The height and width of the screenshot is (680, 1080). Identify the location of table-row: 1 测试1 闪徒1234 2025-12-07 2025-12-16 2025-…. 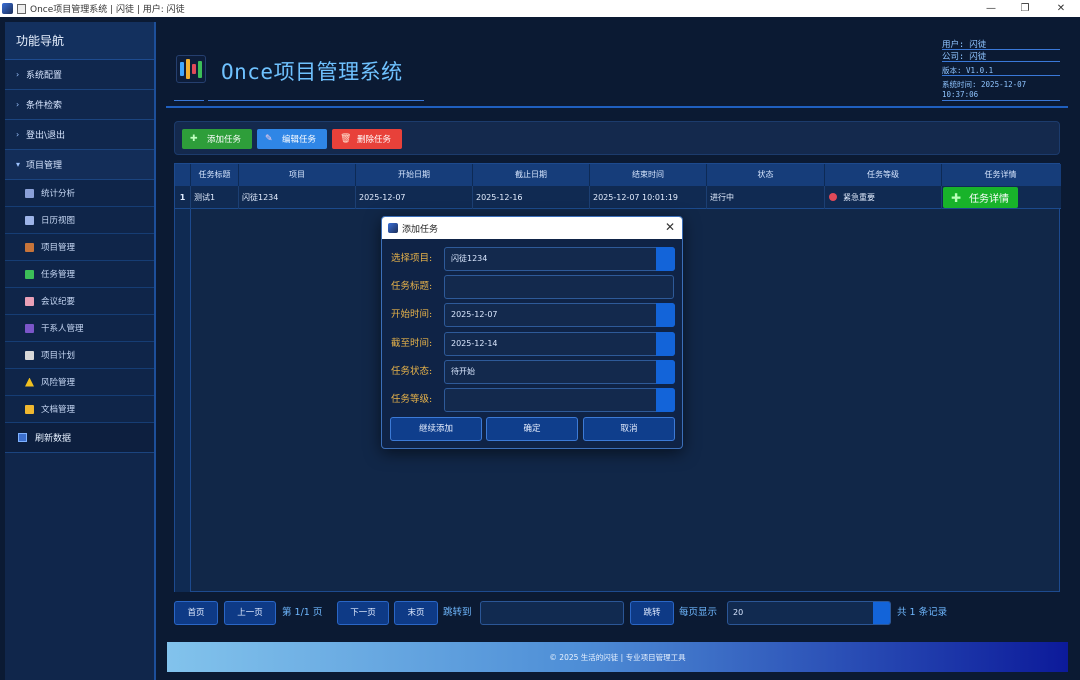
(618, 197).